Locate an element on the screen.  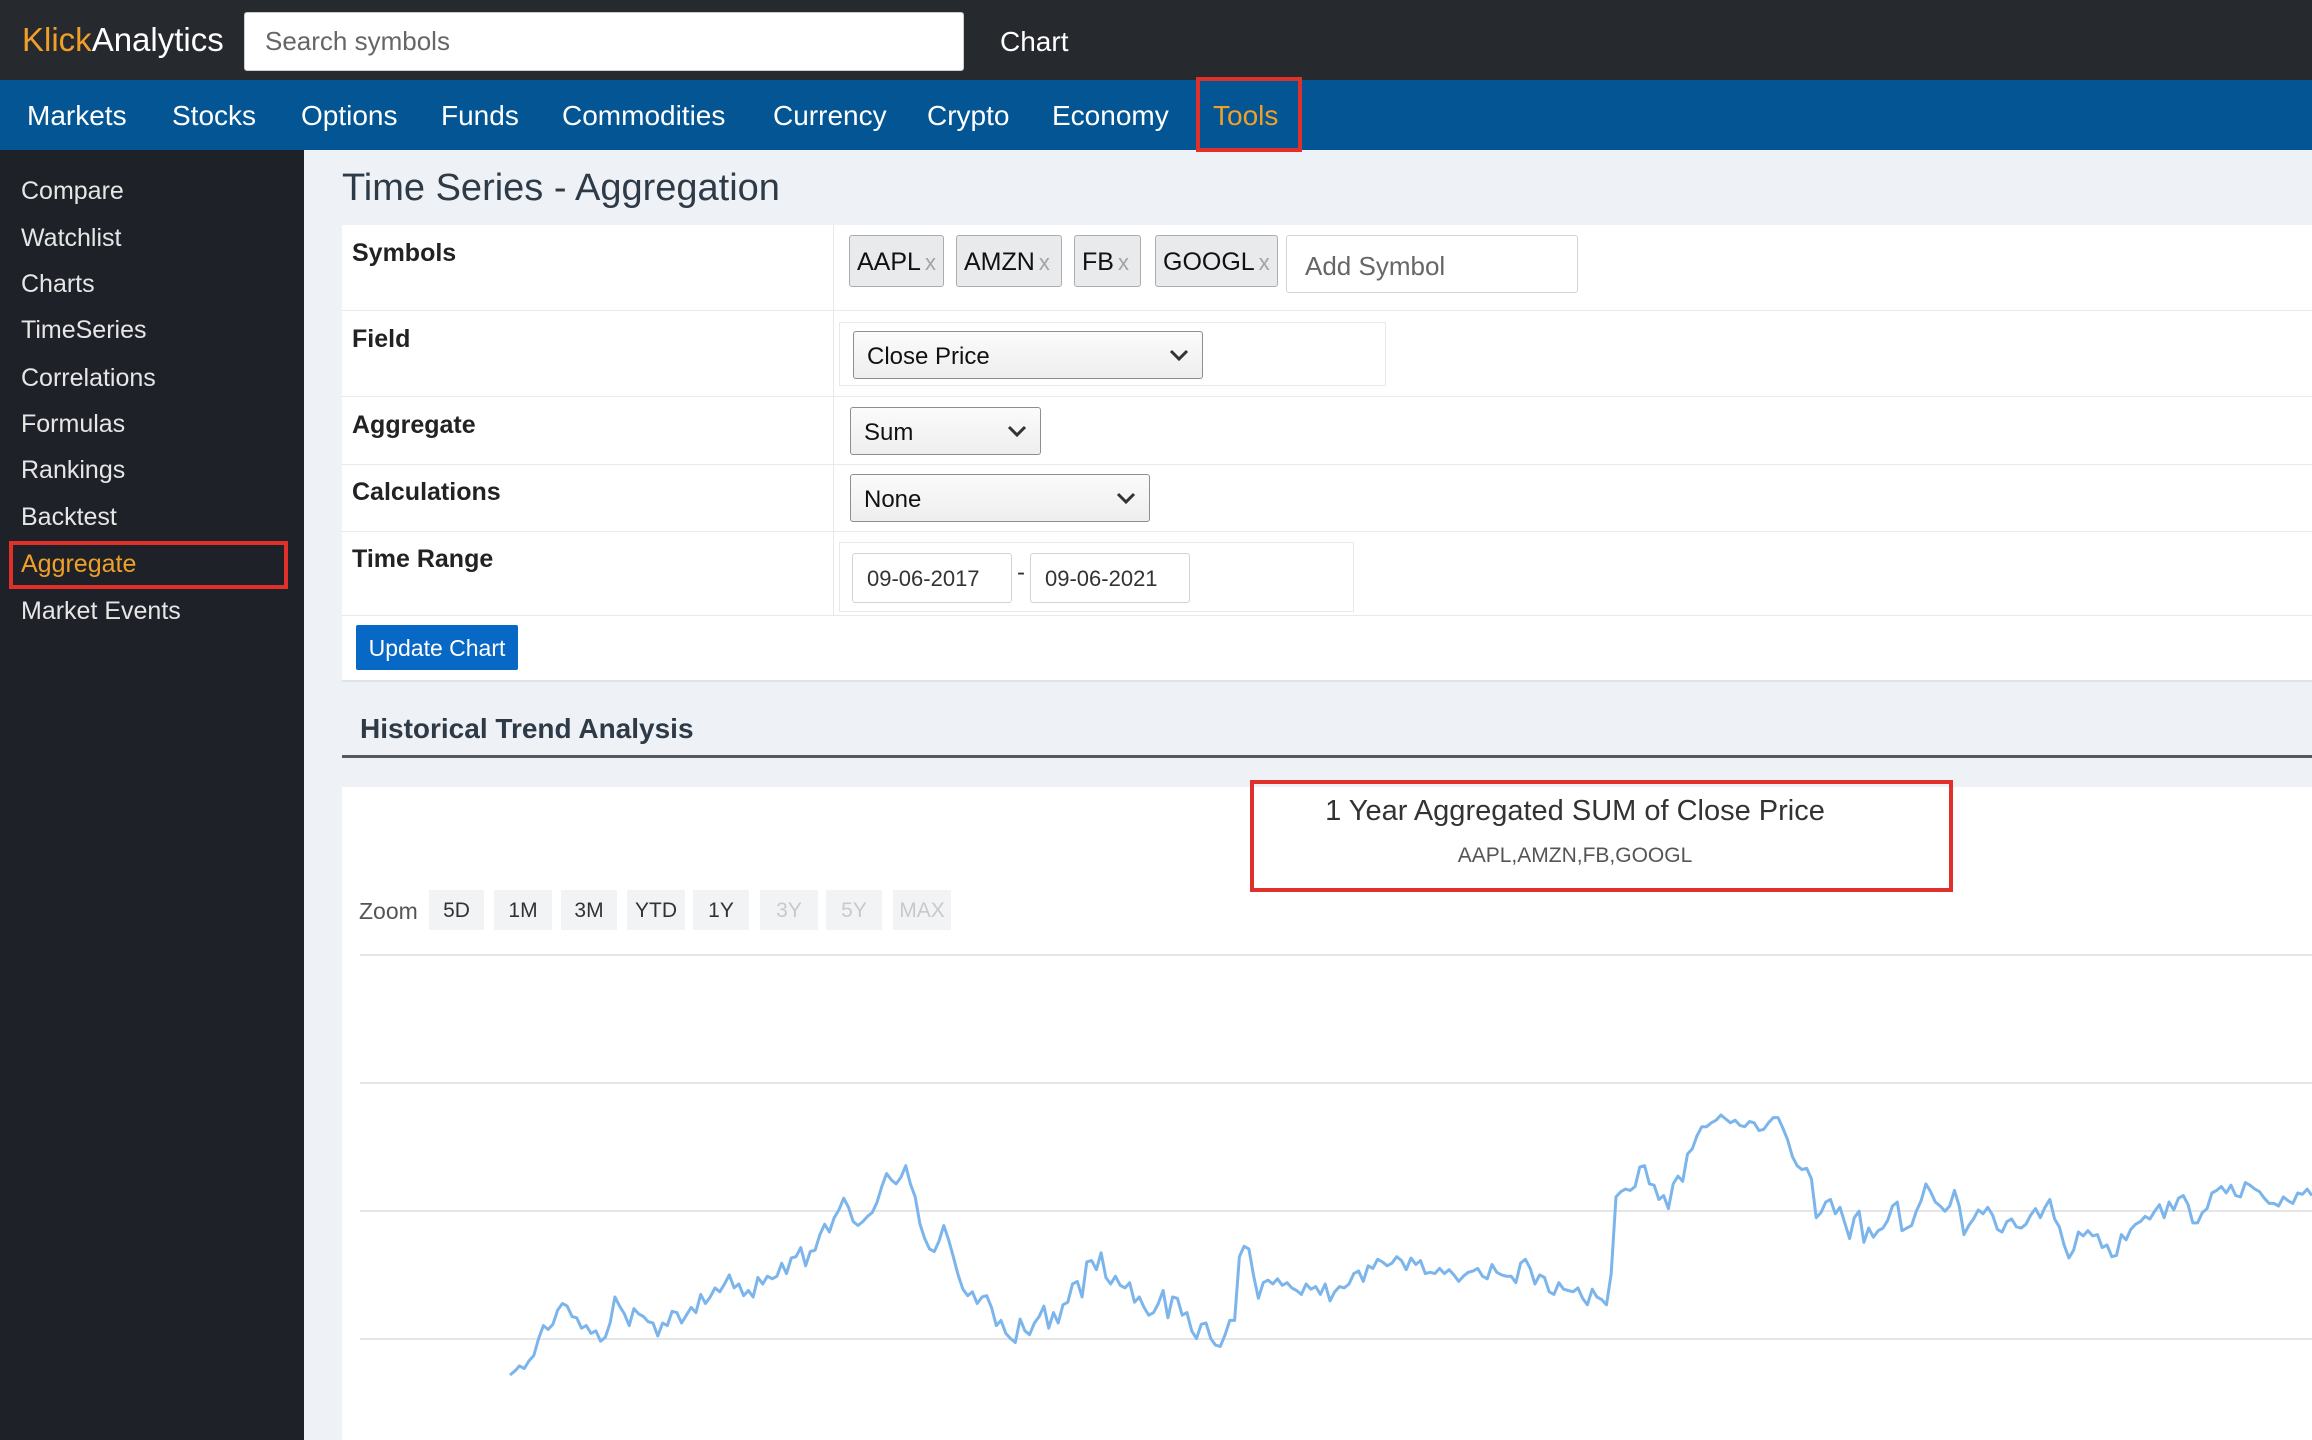
series-line is located at coordinates (1410, 1245).